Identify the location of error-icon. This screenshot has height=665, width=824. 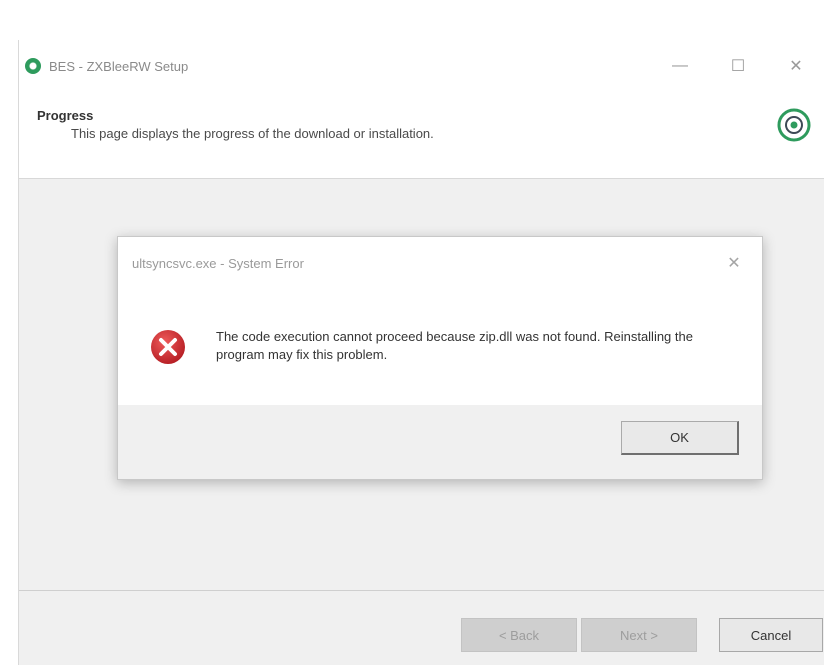
(168, 347).